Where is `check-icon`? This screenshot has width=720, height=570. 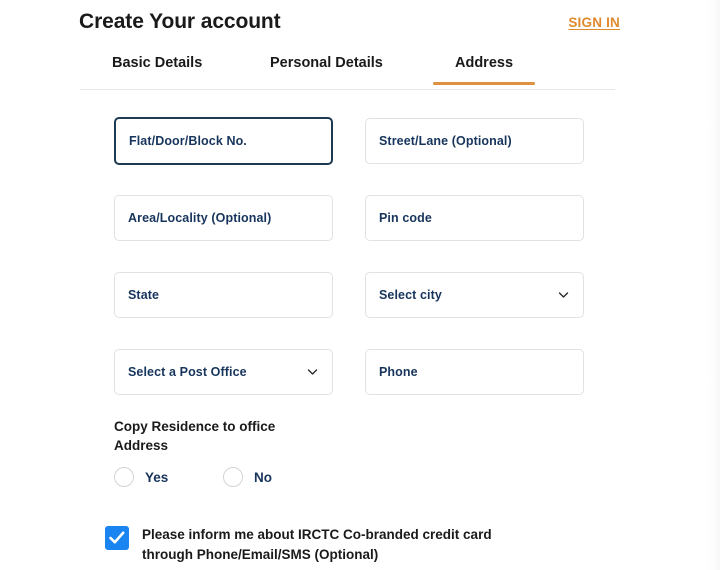 check-icon is located at coordinates (117, 537).